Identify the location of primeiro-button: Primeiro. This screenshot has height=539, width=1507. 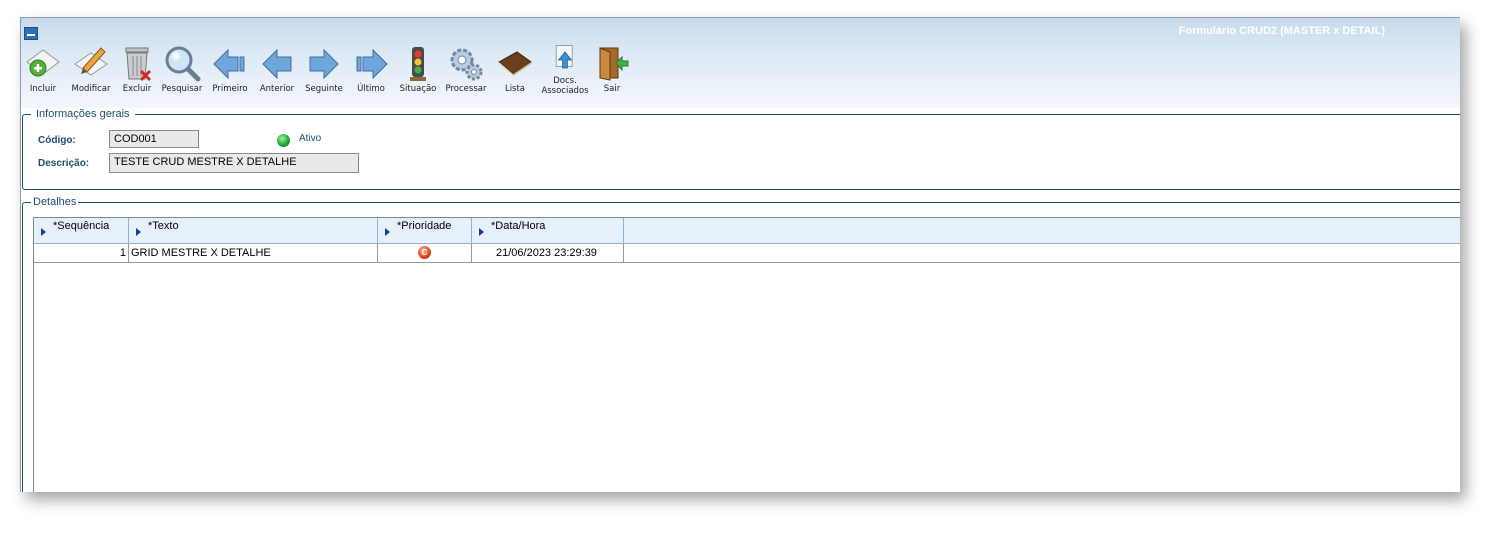
(230, 74).